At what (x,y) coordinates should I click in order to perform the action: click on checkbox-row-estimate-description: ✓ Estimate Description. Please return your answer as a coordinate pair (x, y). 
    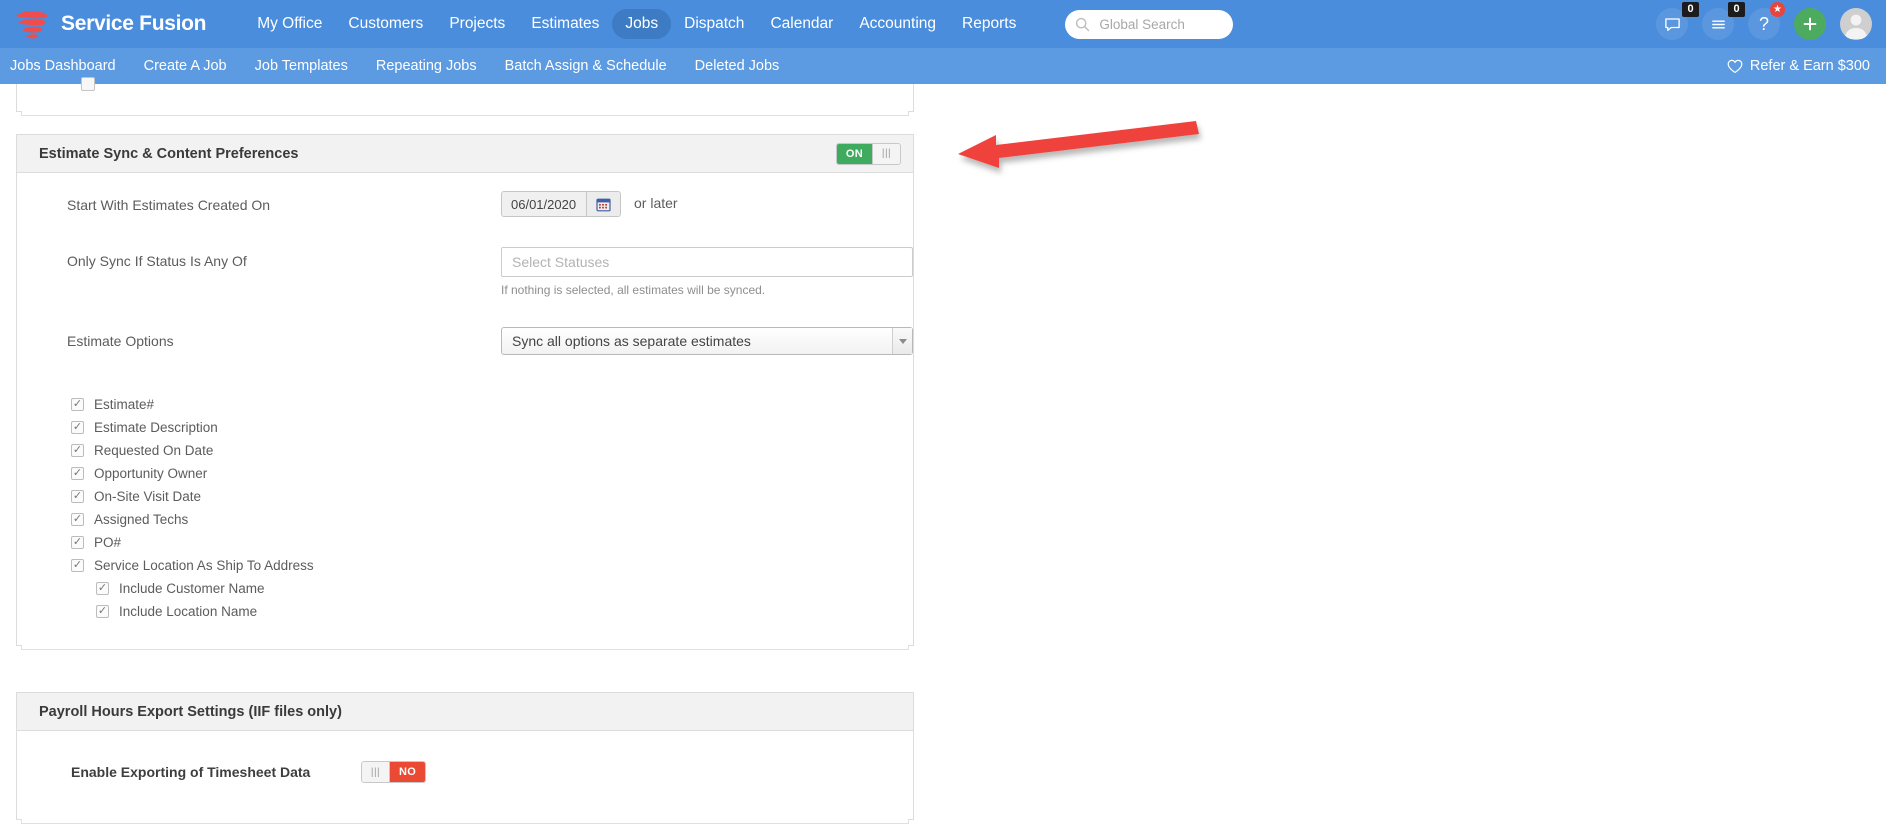
    Looking at the image, I should click on (492, 427).